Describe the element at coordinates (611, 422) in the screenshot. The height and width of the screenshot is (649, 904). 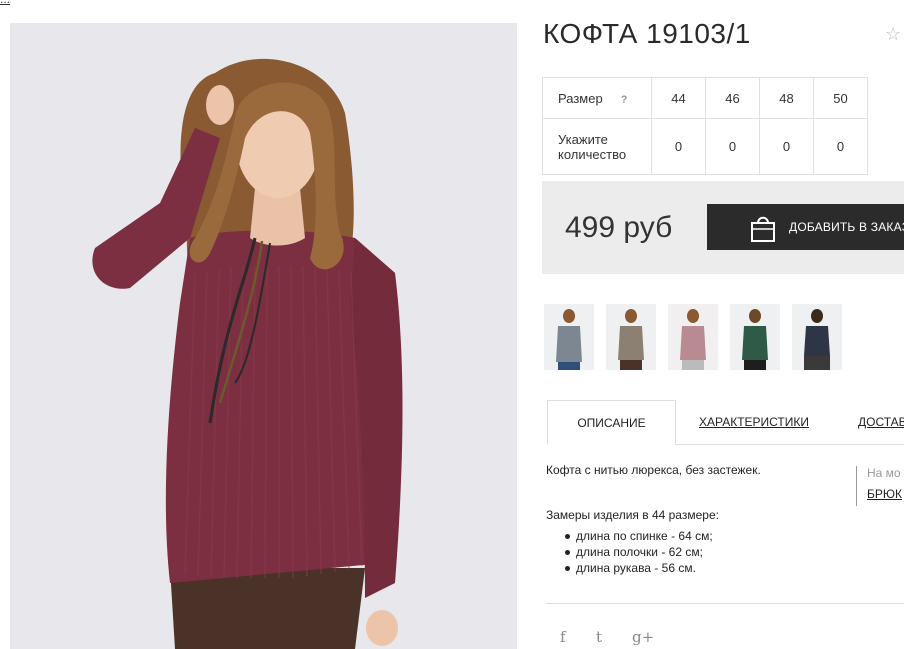
I see `tab-description: ОПИСАНИЕ` at that location.